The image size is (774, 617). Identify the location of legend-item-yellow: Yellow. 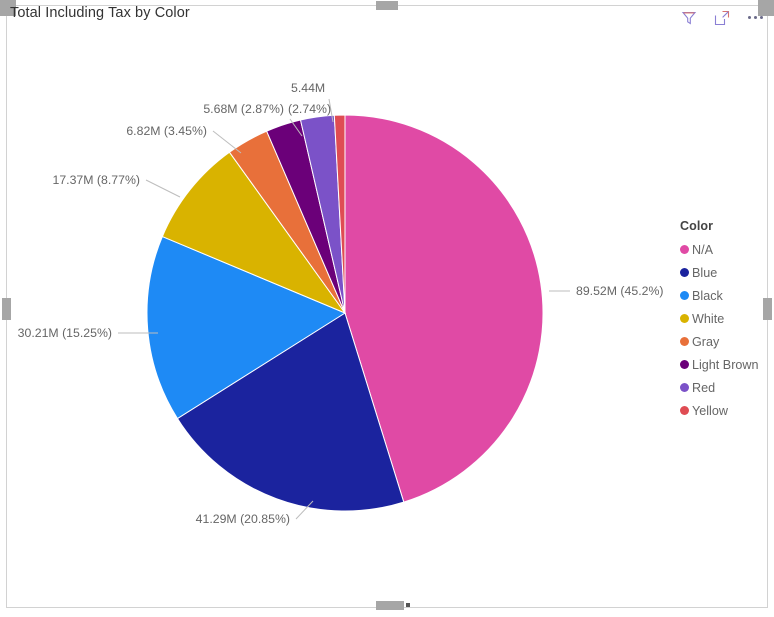
(719, 410).